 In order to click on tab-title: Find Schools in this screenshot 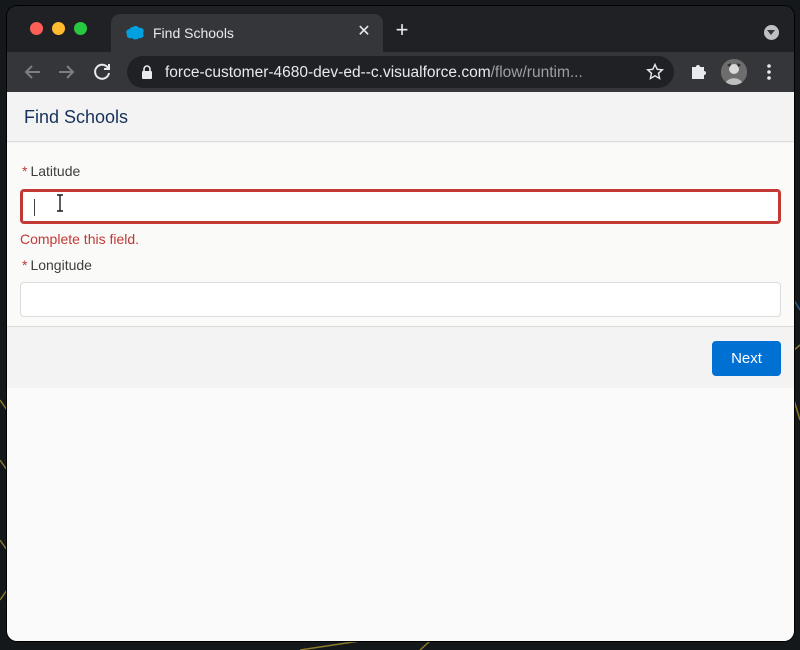, I will do `click(193, 33)`.